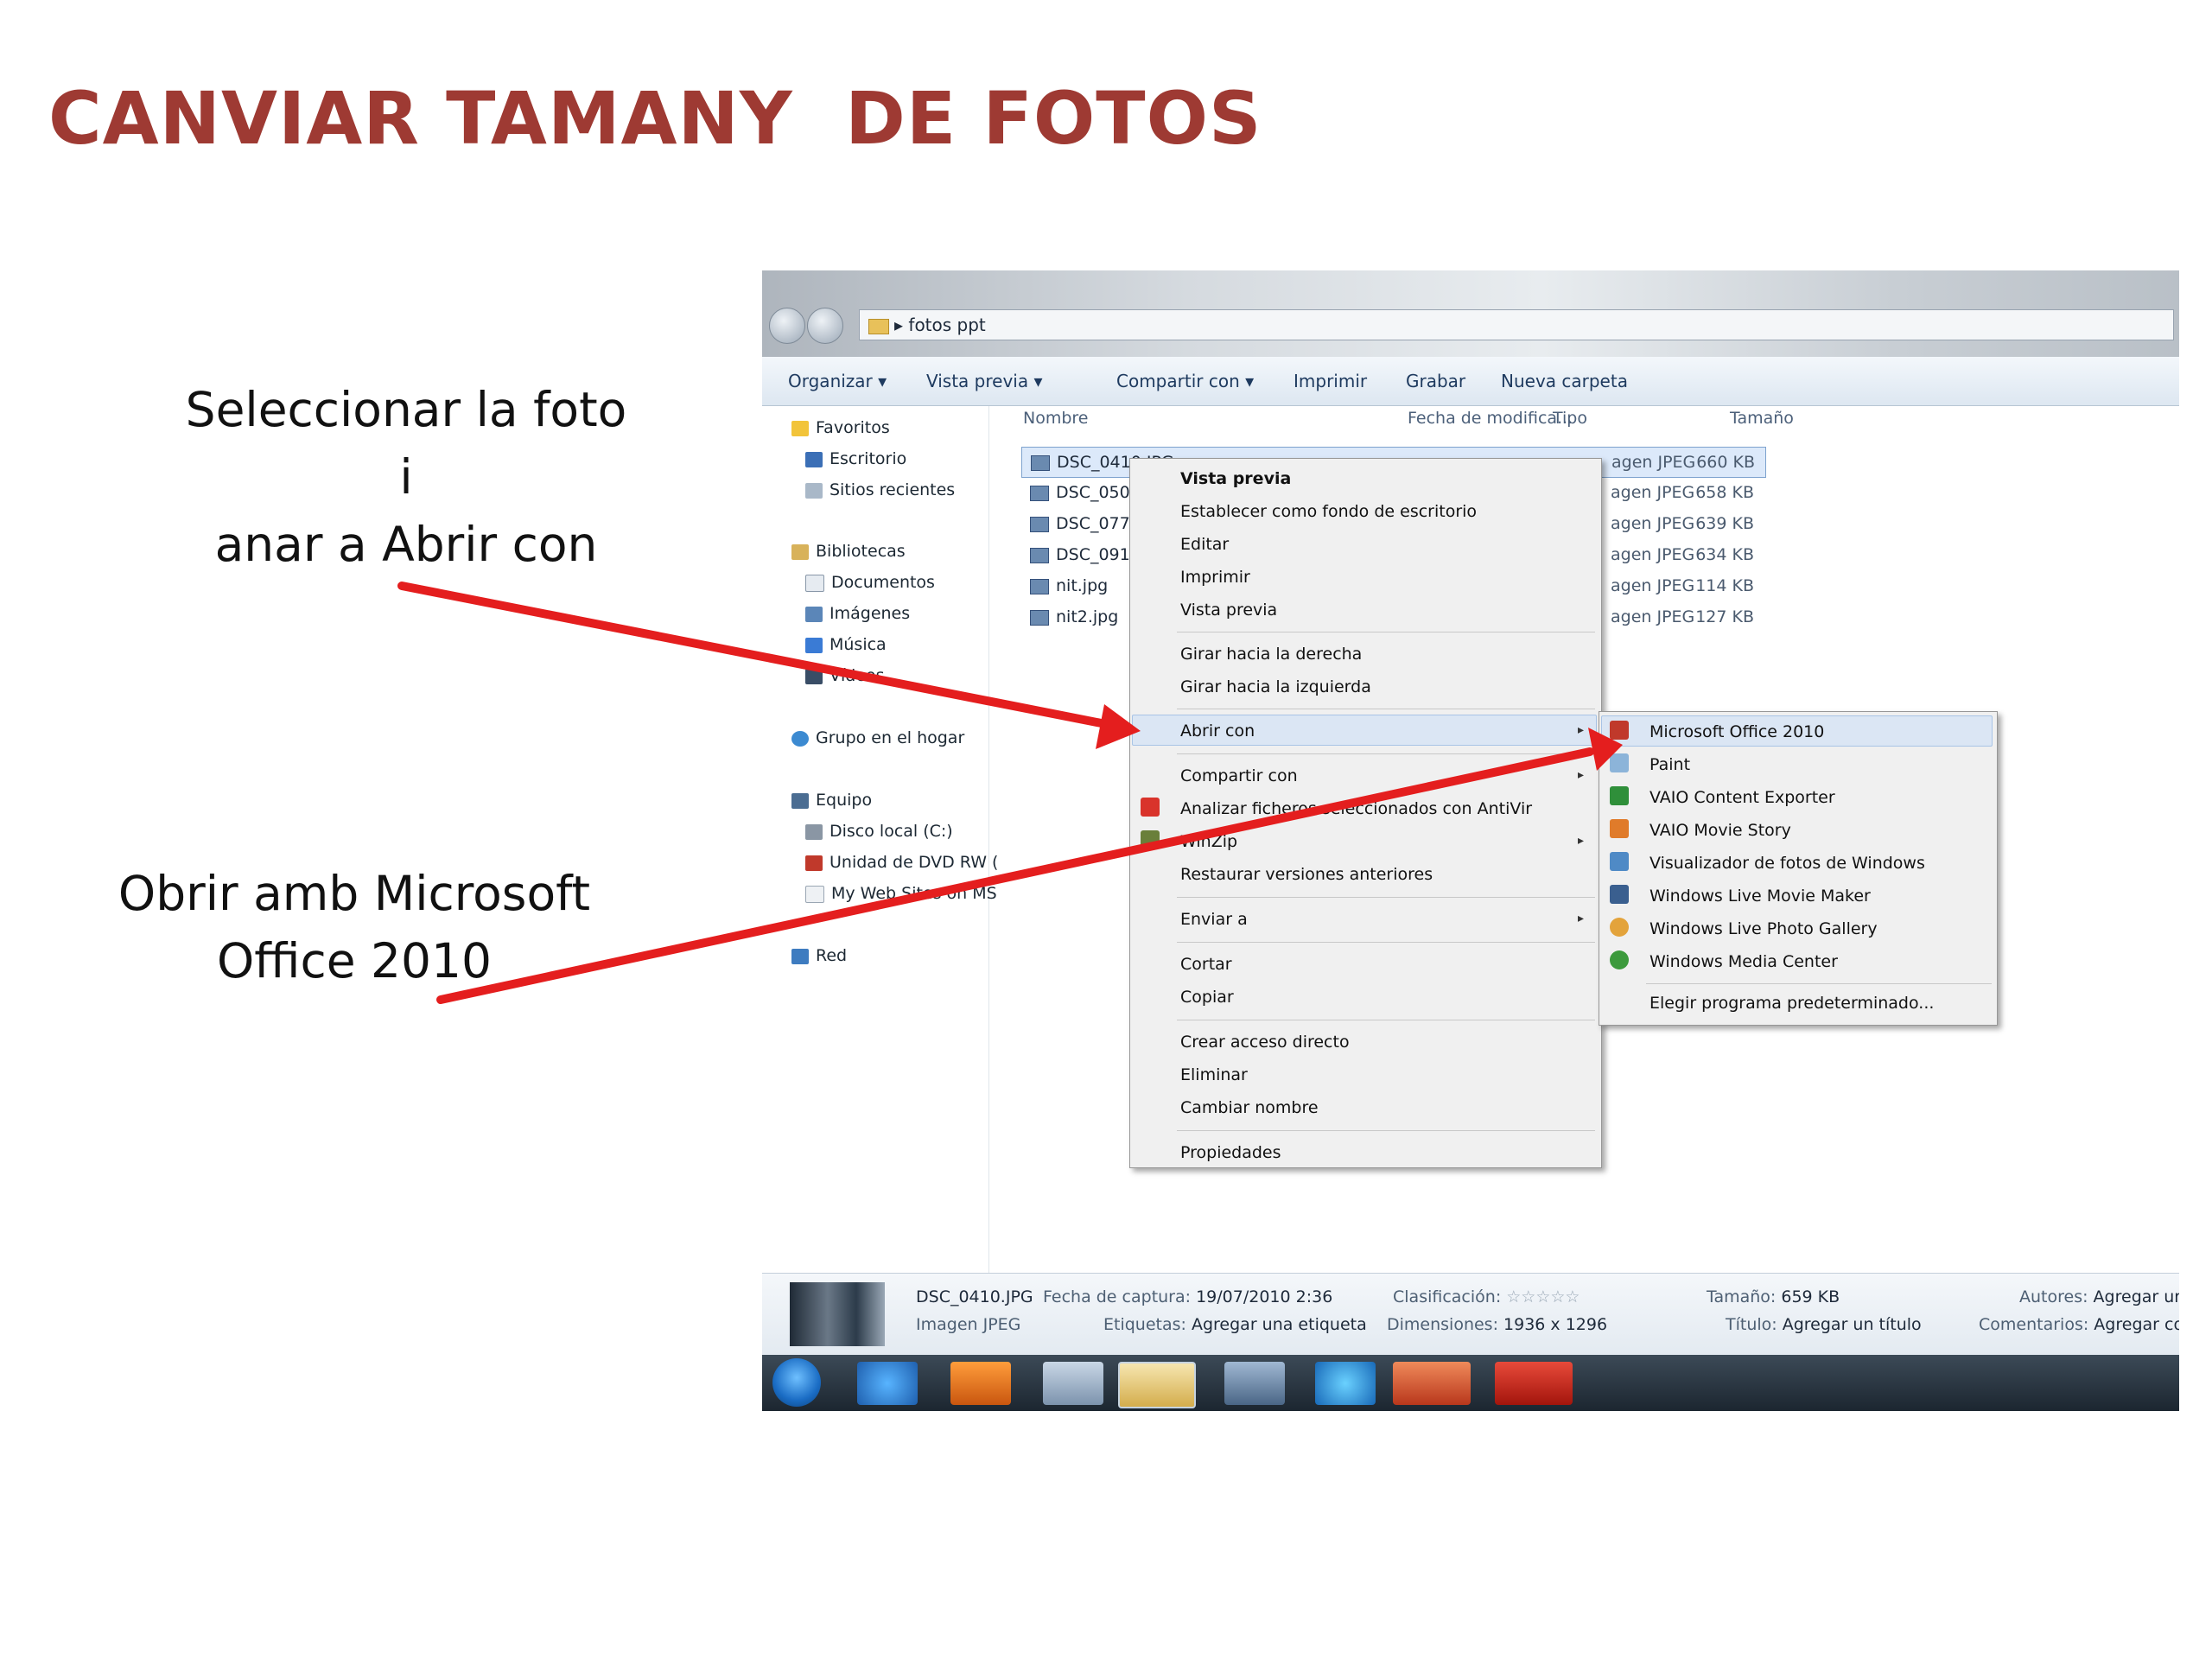 This screenshot has height=1659, width=2212. What do you see at coordinates (760, 656) in the screenshot?
I see `arrow-to-open-with` at bounding box center [760, 656].